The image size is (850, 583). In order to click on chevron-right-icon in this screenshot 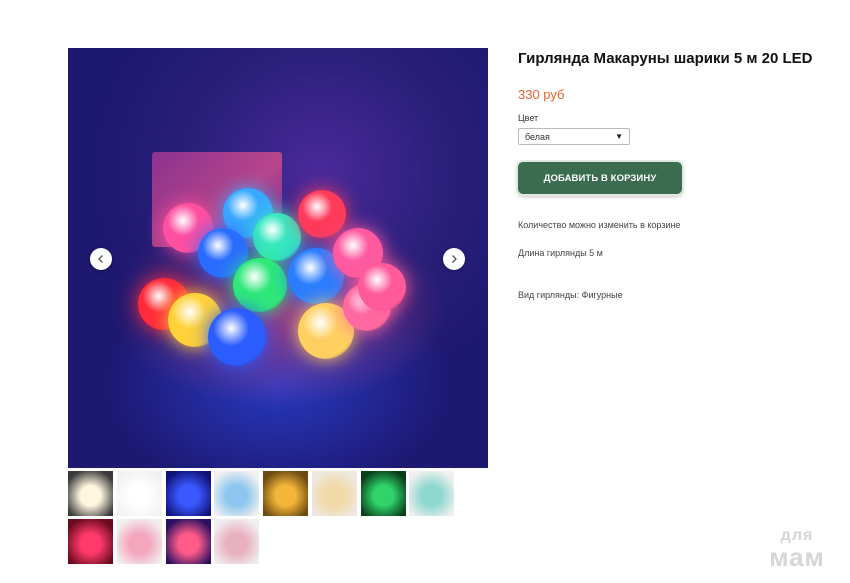, I will do `click(454, 259)`.